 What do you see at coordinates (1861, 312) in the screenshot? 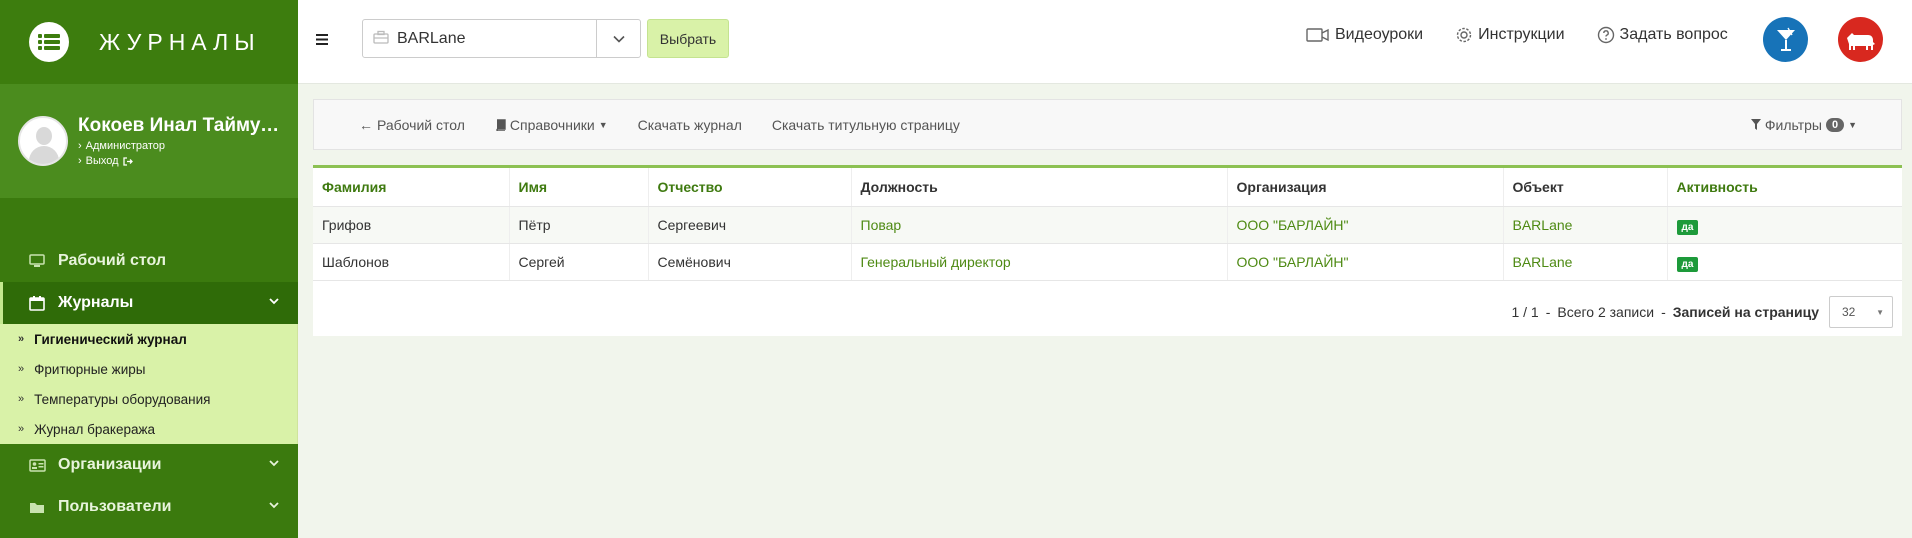
I see `per-page-select: 32 ▼` at bounding box center [1861, 312].